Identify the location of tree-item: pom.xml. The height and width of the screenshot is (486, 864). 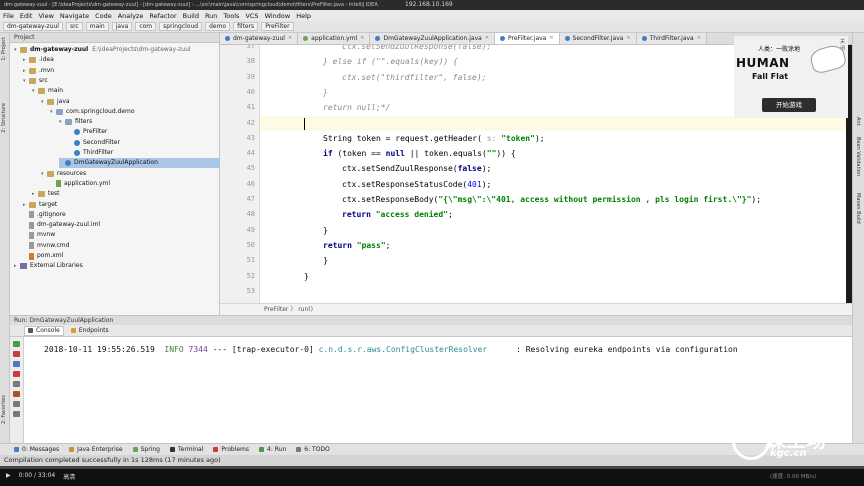
(43, 256).